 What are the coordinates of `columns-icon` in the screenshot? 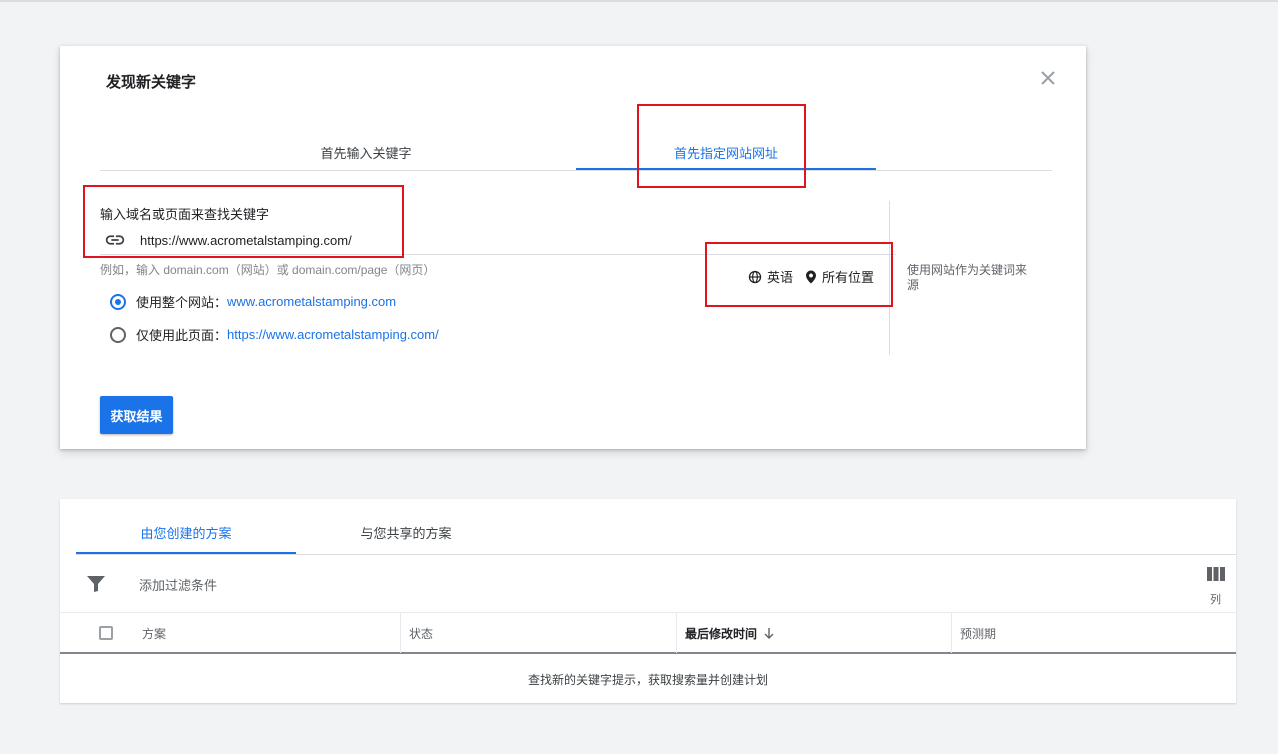 It's located at (1216, 574).